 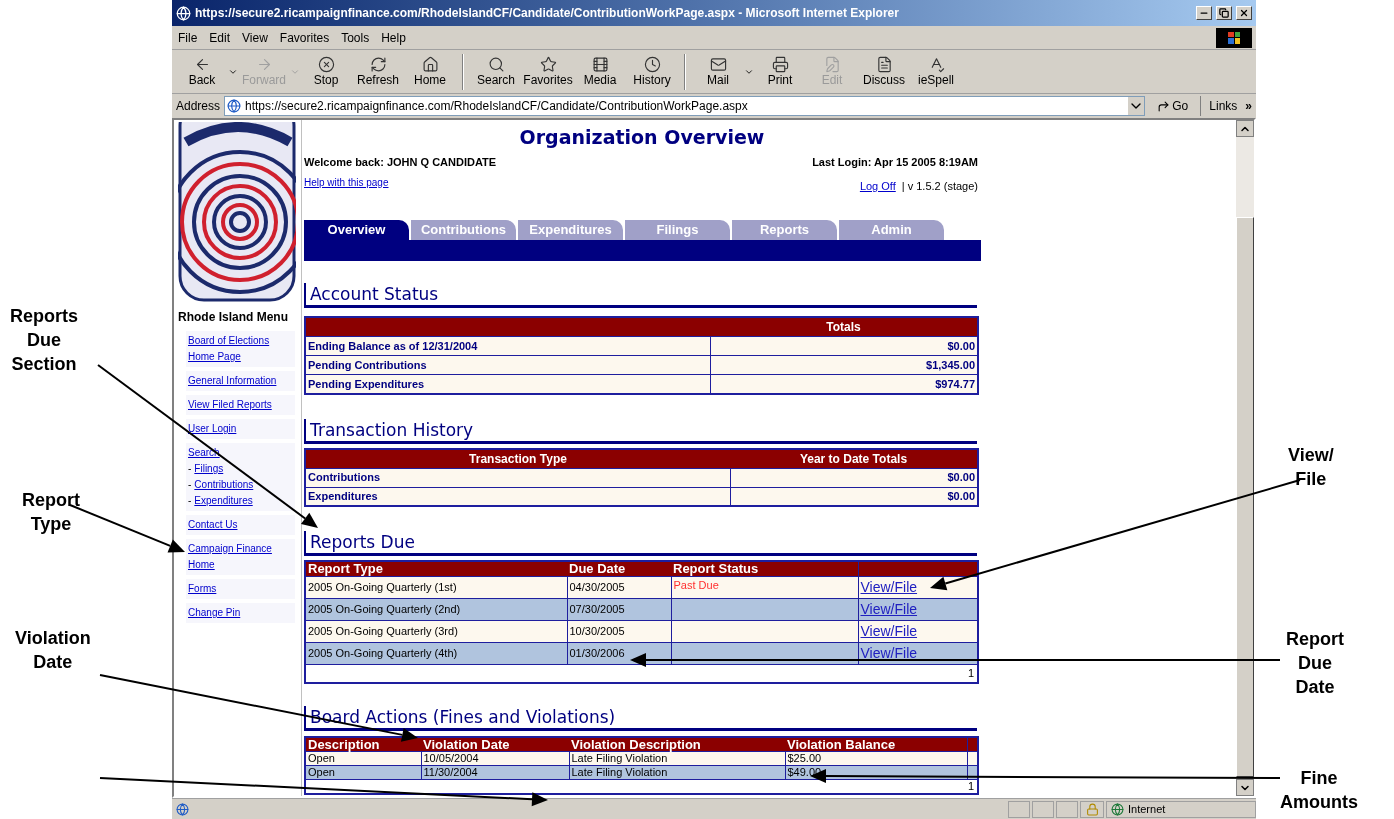 I want to click on sidebar-link: Board of Elections Home Page, so click(x=240, y=349).